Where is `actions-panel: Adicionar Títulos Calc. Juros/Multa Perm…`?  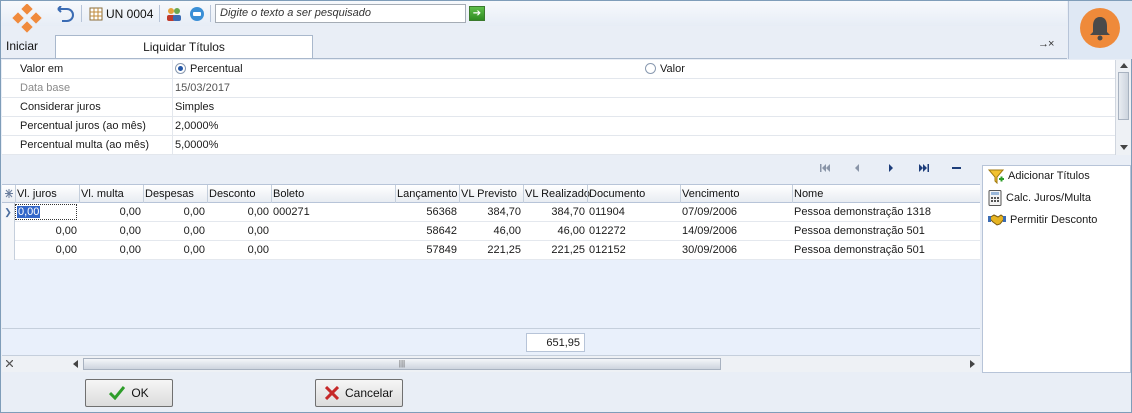
actions-panel: Adicionar Títulos Calc. Juros/Multa Perm… is located at coordinates (1056, 269).